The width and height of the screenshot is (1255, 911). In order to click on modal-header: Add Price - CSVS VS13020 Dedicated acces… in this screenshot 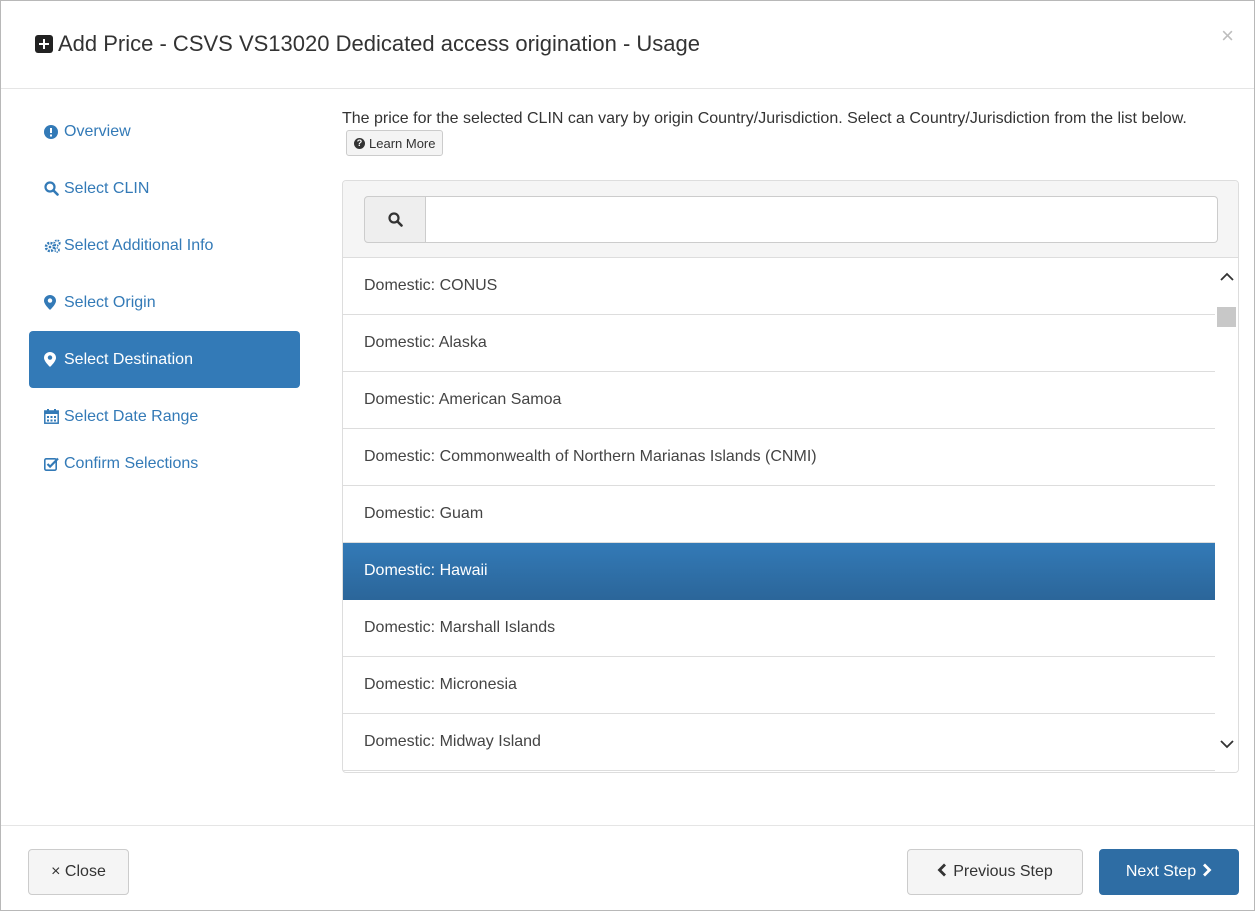, I will do `click(627, 45)`.